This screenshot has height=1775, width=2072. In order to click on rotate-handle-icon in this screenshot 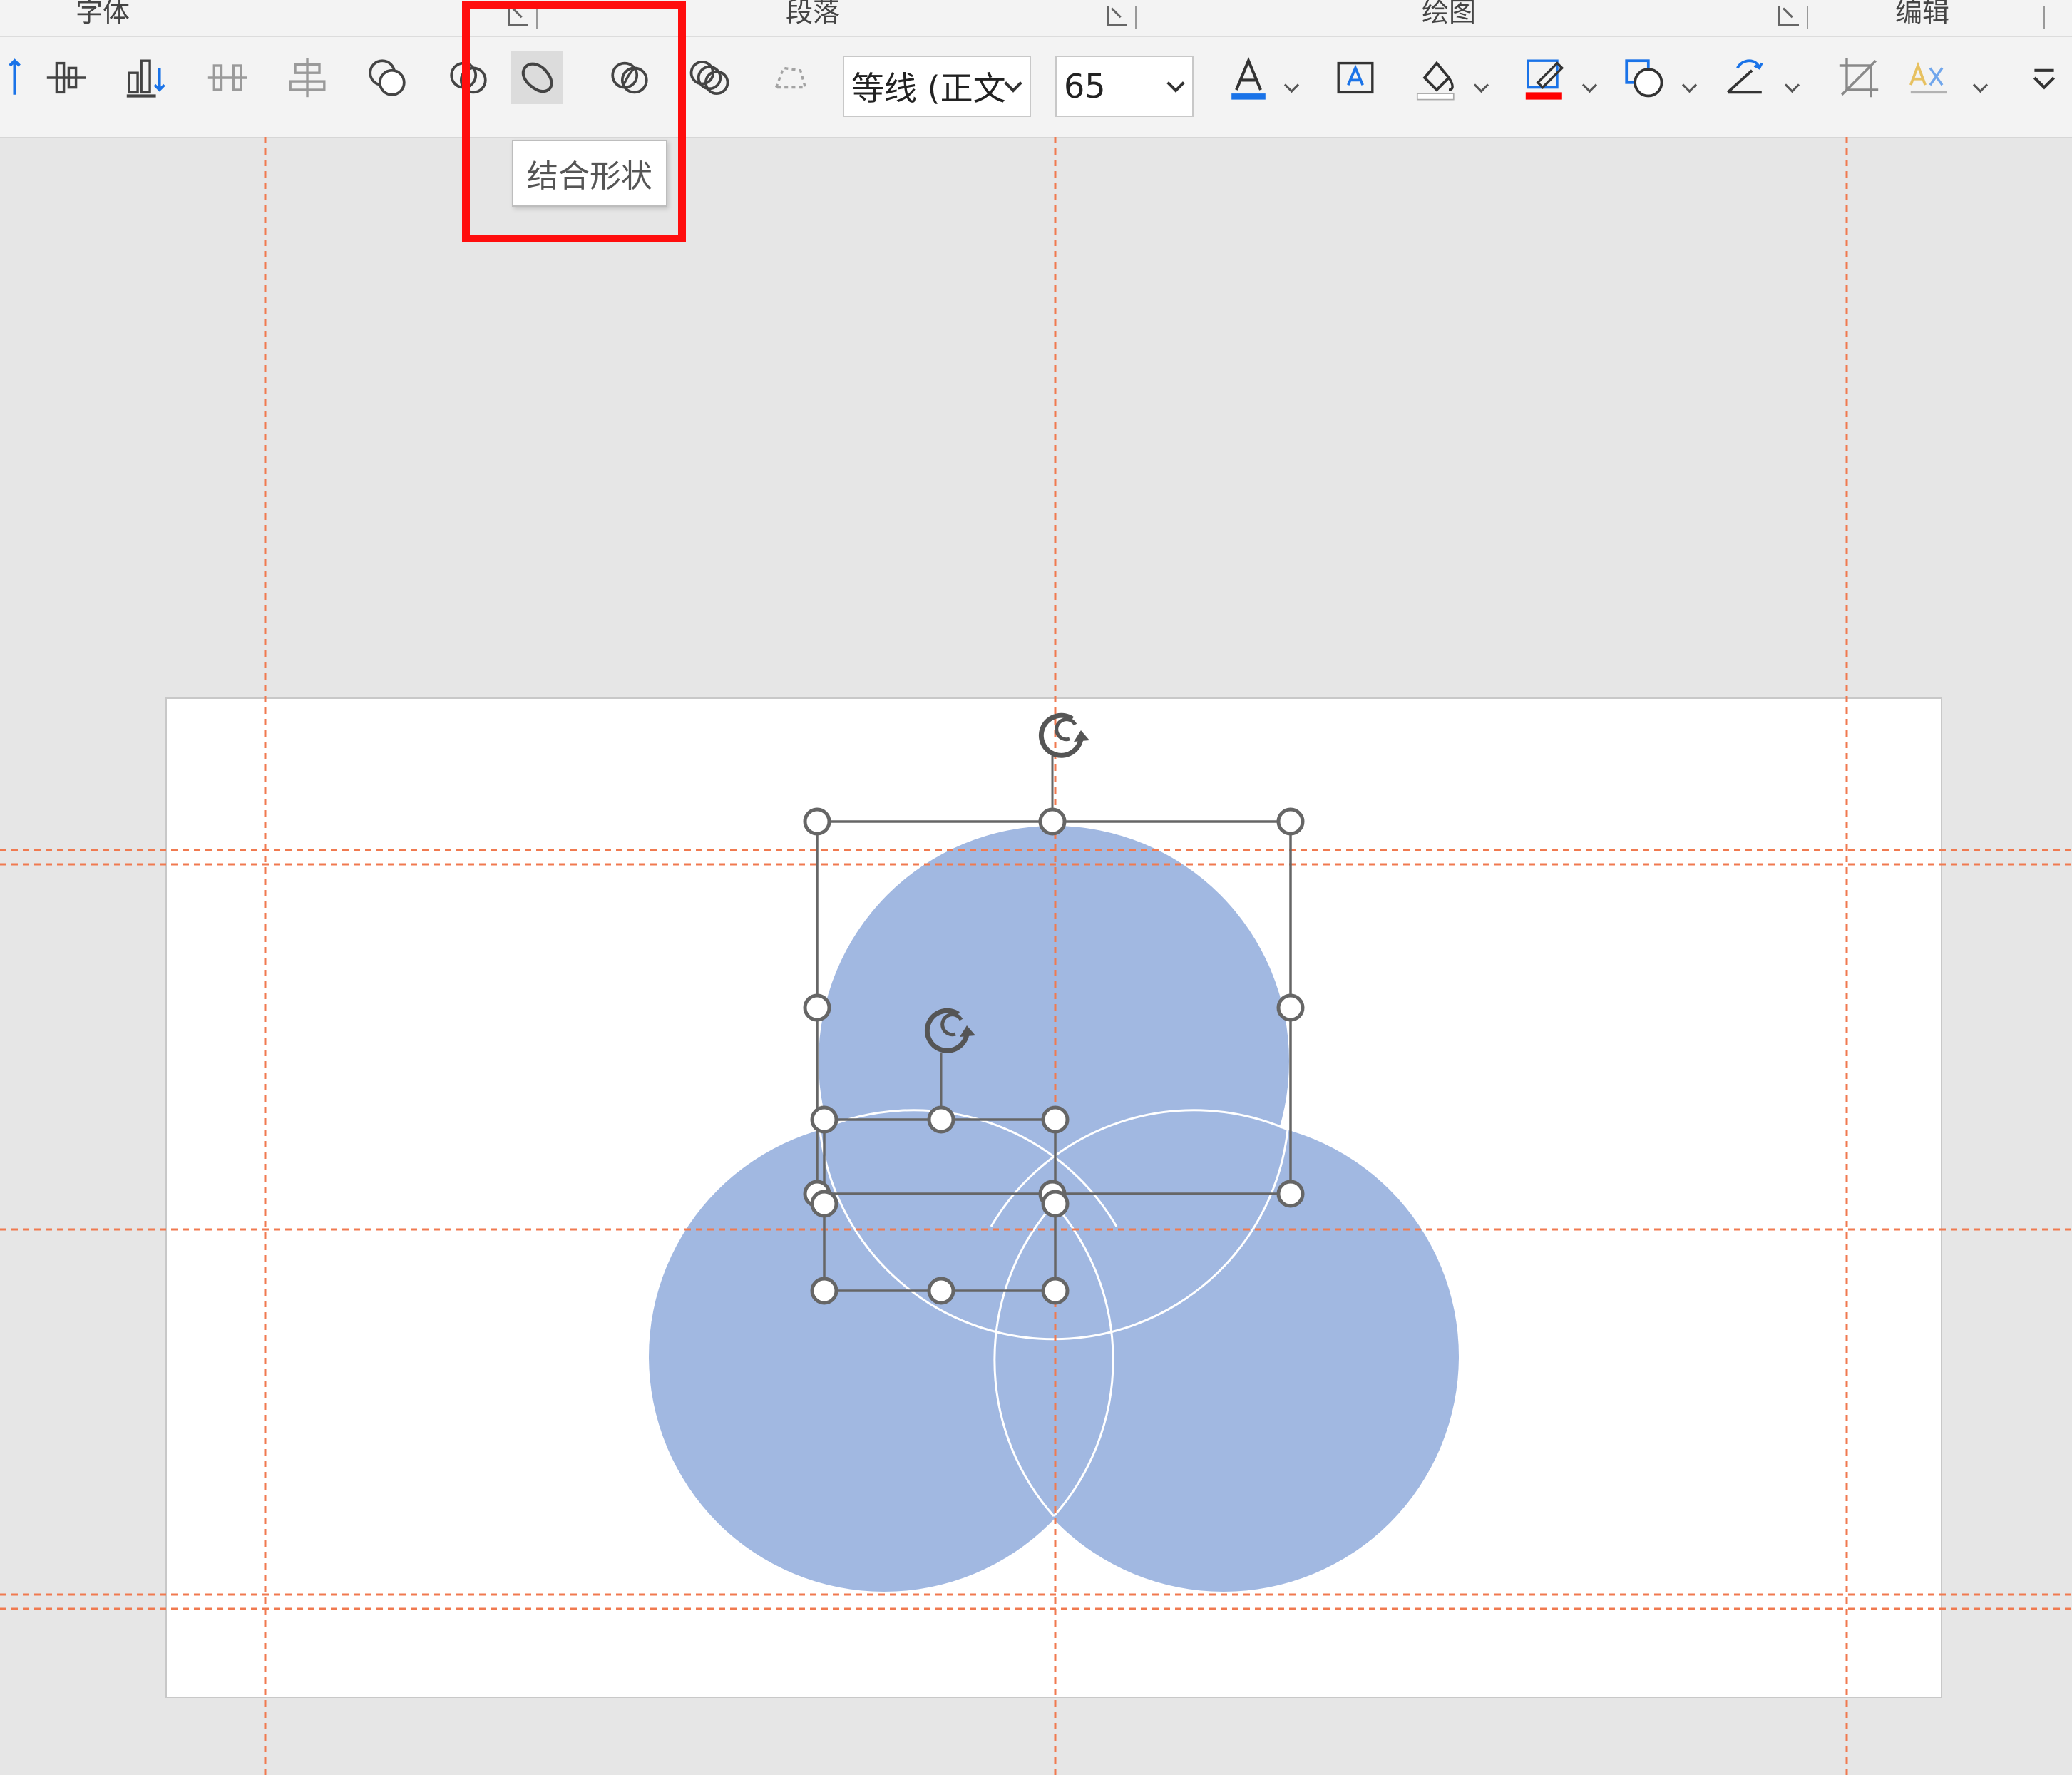, I will do `click(1063, 735)`.